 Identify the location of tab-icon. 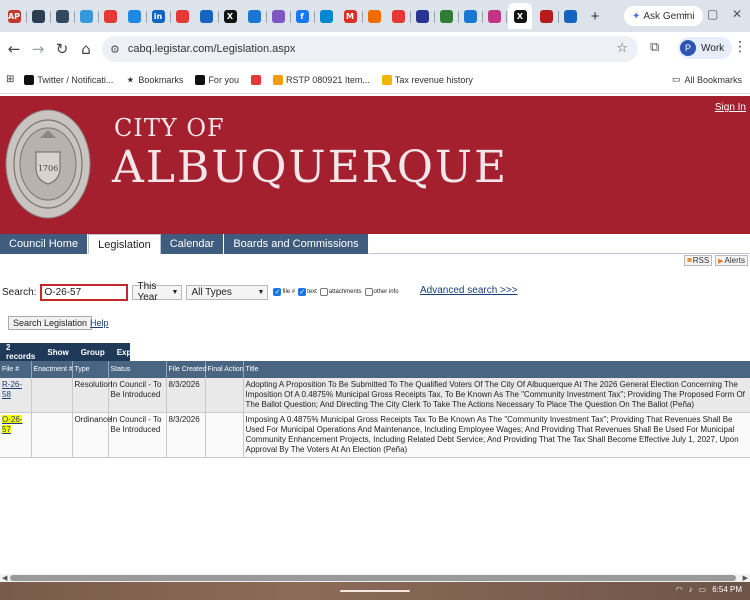
(546, 16).